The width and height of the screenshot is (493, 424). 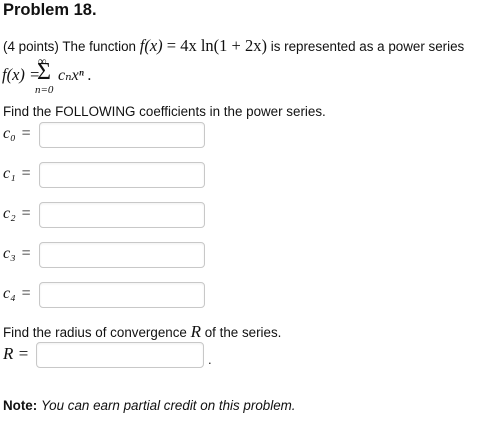 What do you see at coordinates (95, 332) in the screenshot?
I see `radius-prompt-before: Find the radius of convergence` at bounding box center [95, 332].